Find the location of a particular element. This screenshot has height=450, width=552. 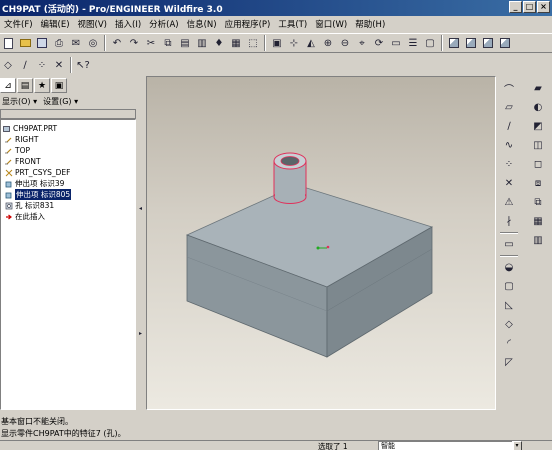

blend-tool-icon: ◫ is located at coordinates (538, 145).